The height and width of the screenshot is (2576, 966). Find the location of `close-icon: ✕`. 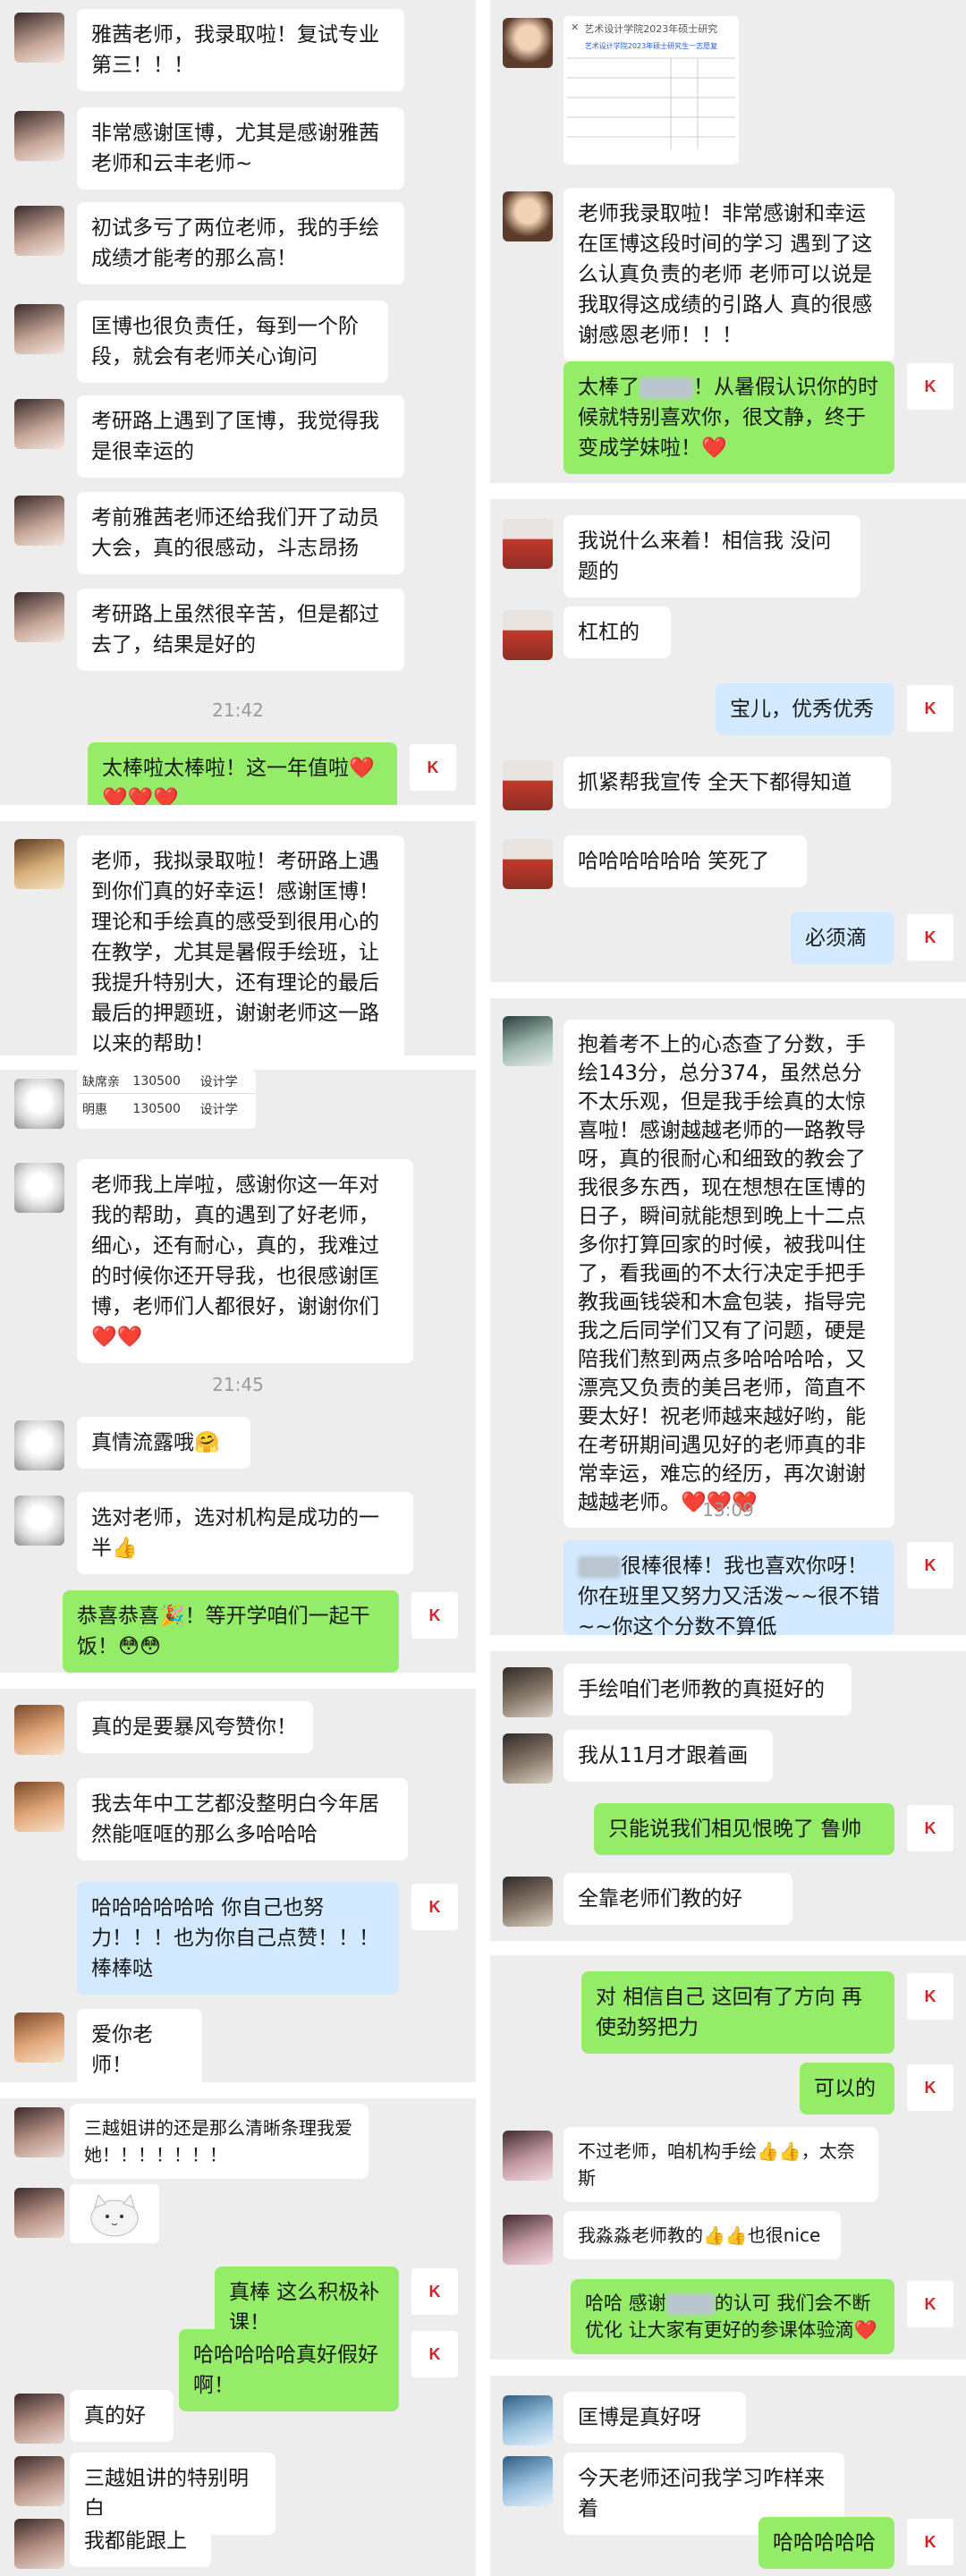

close-icon: ✕ is located at coordinates (575, 28).